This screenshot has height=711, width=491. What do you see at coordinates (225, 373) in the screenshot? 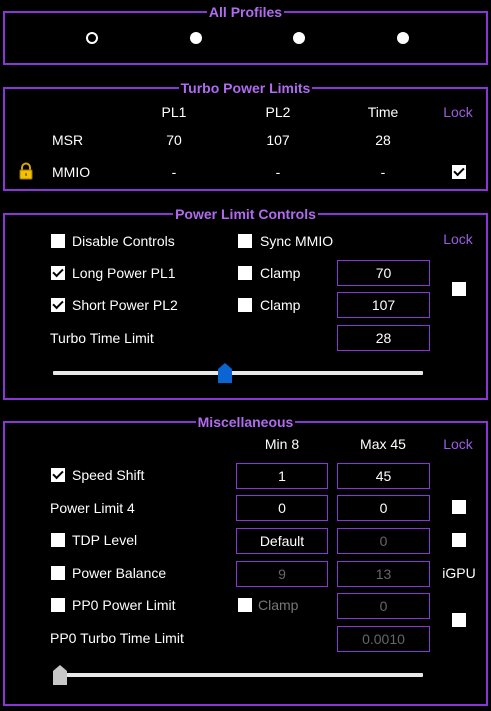
I see `turbo-time-slider-thumb` at bounding box center [225, 373].